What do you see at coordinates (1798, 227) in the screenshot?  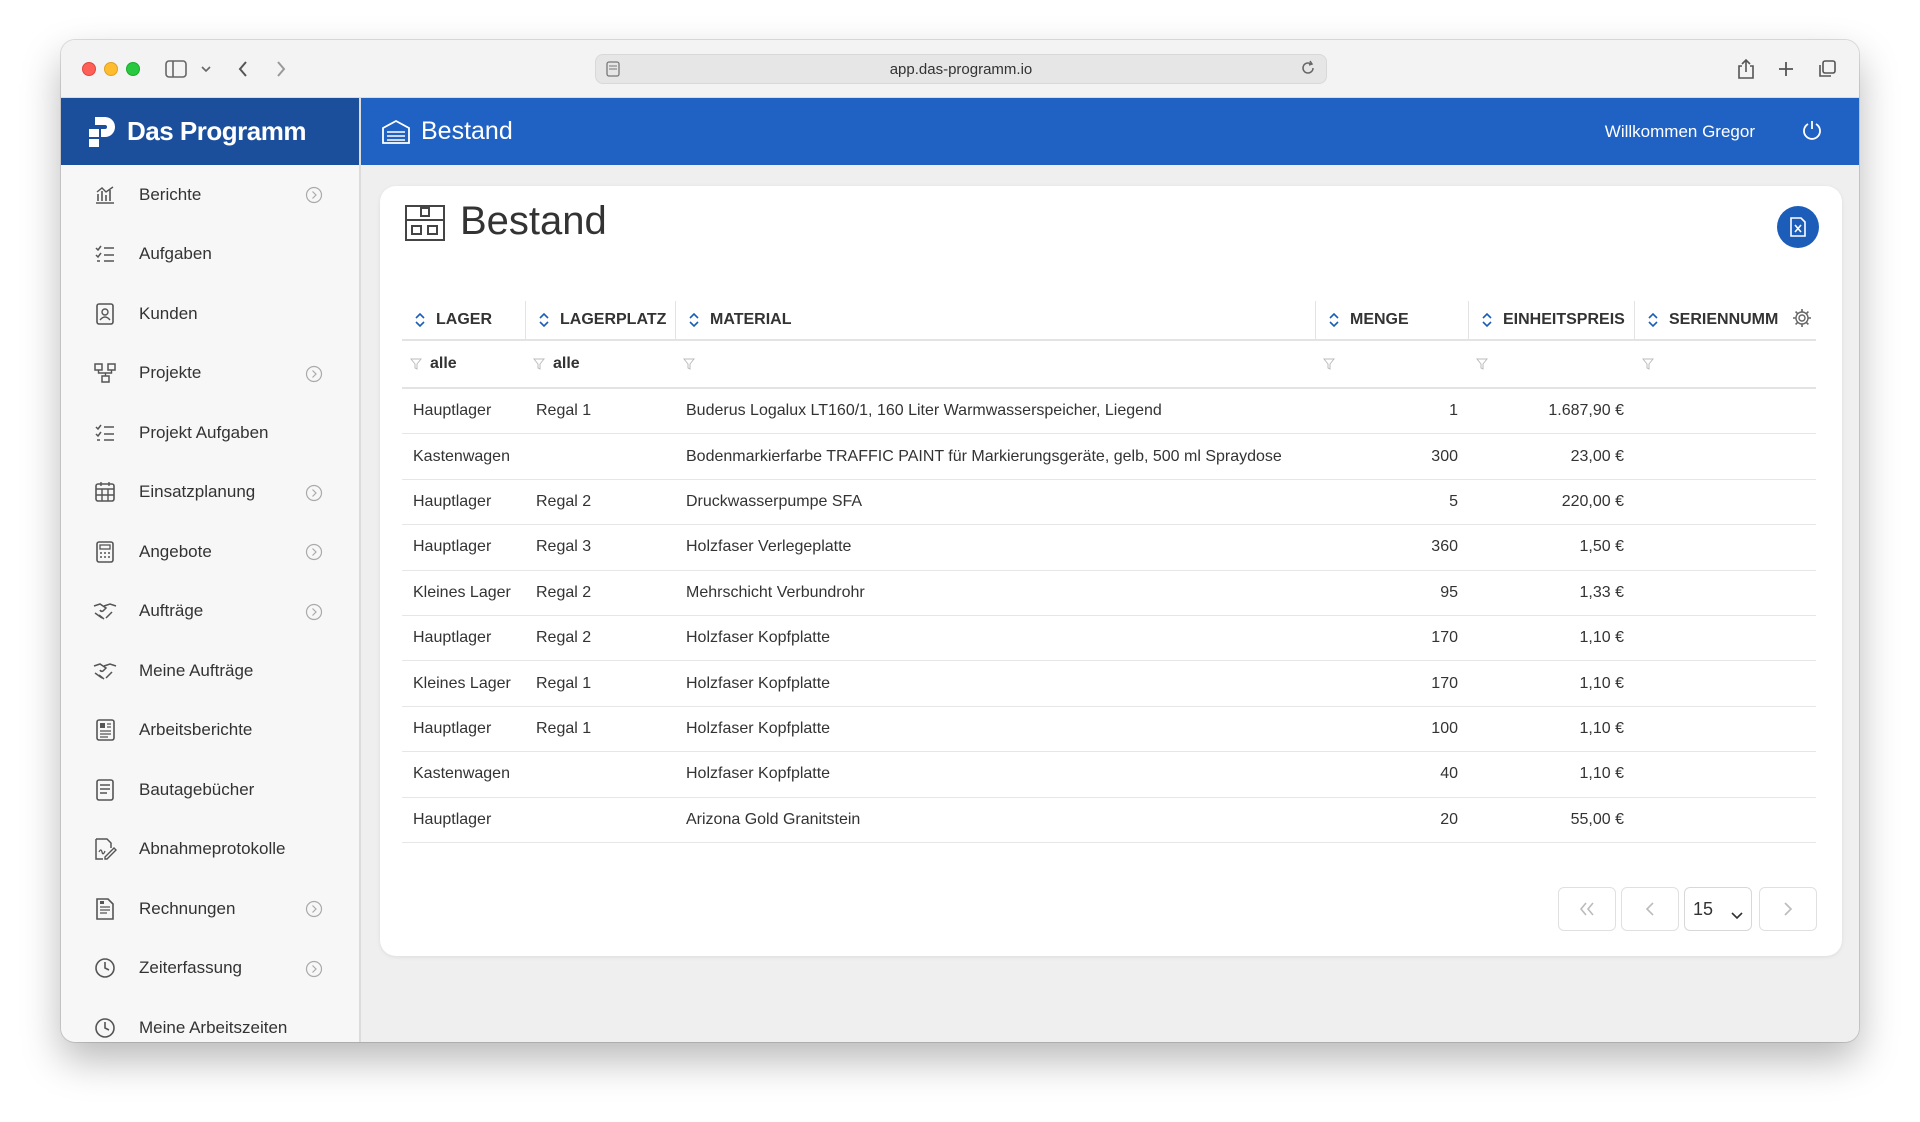 I see `export-excel-button` at bounding box center [1798, 227].